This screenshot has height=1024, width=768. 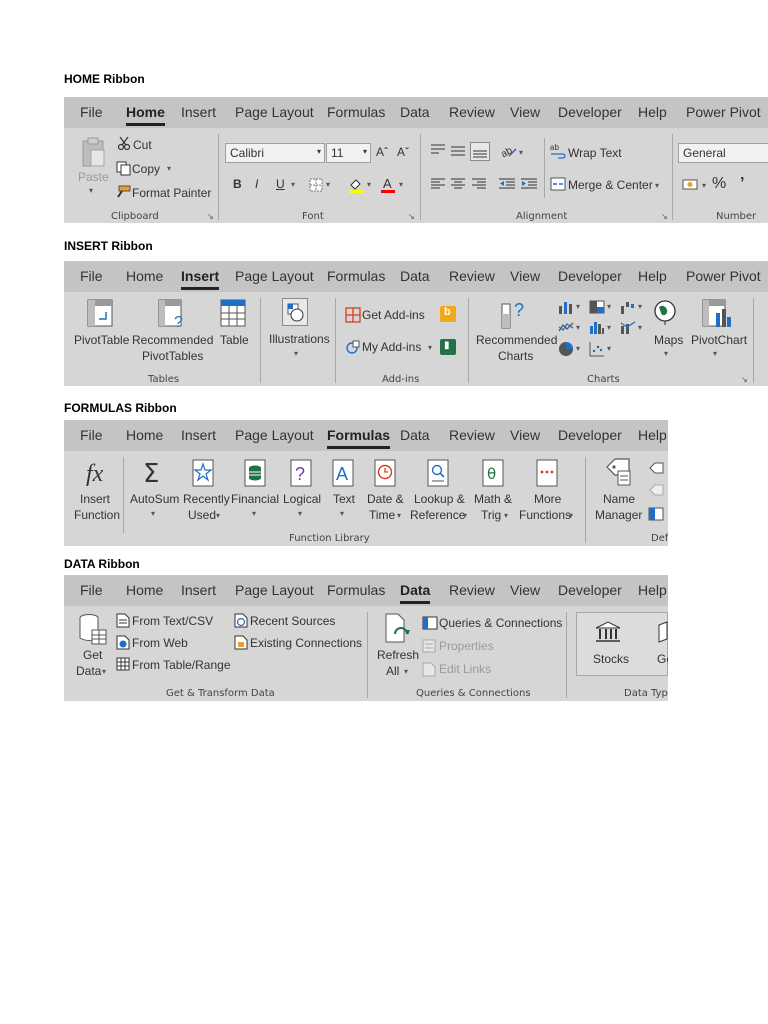 What do you see at coordinates (172, 621) in the screenshot?
I see `from-text-csv-button: From Text/CSV` at bounding box center [172, 621].